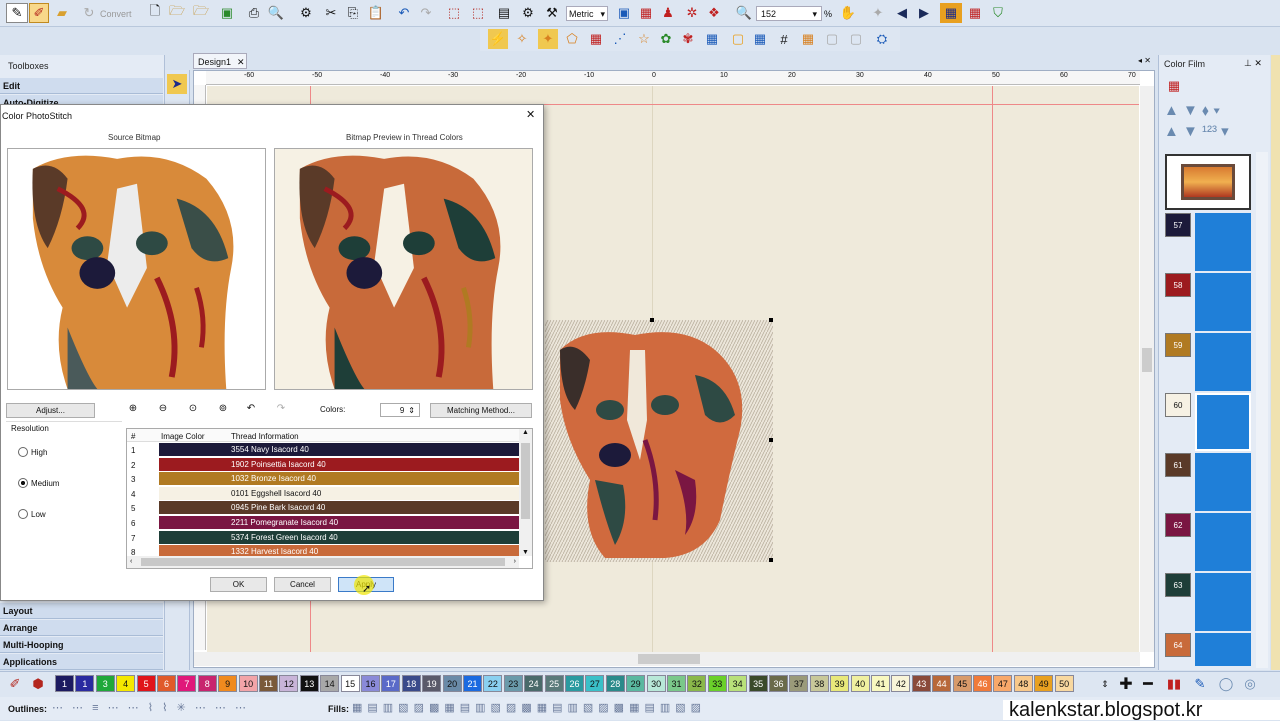 Image resolution: width=1280 pixels, height=721 pixels. Describe the element at coordinates (391, 683) in the screenshot. I see `palette-swatch: 17` at that location.